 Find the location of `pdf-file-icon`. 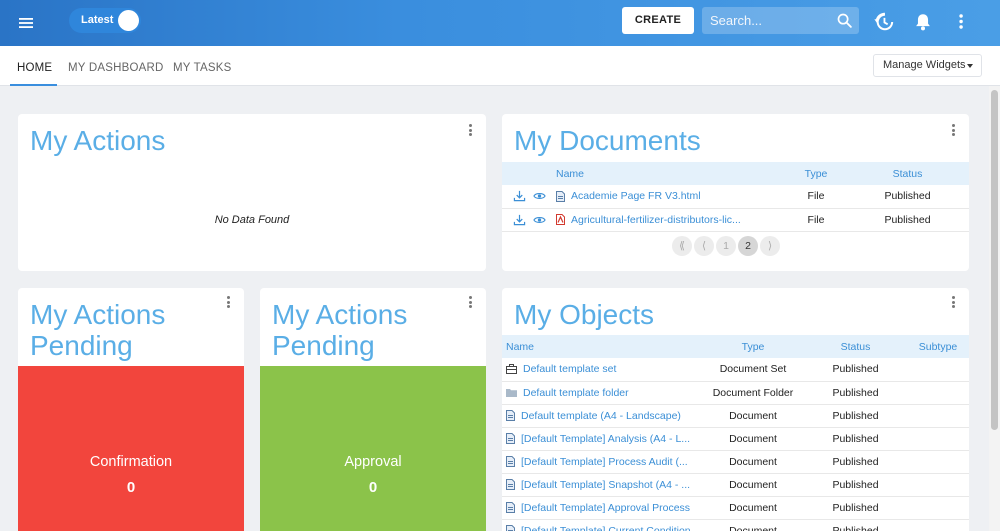

pdf-file-icon is located at coordinates (560, 220).